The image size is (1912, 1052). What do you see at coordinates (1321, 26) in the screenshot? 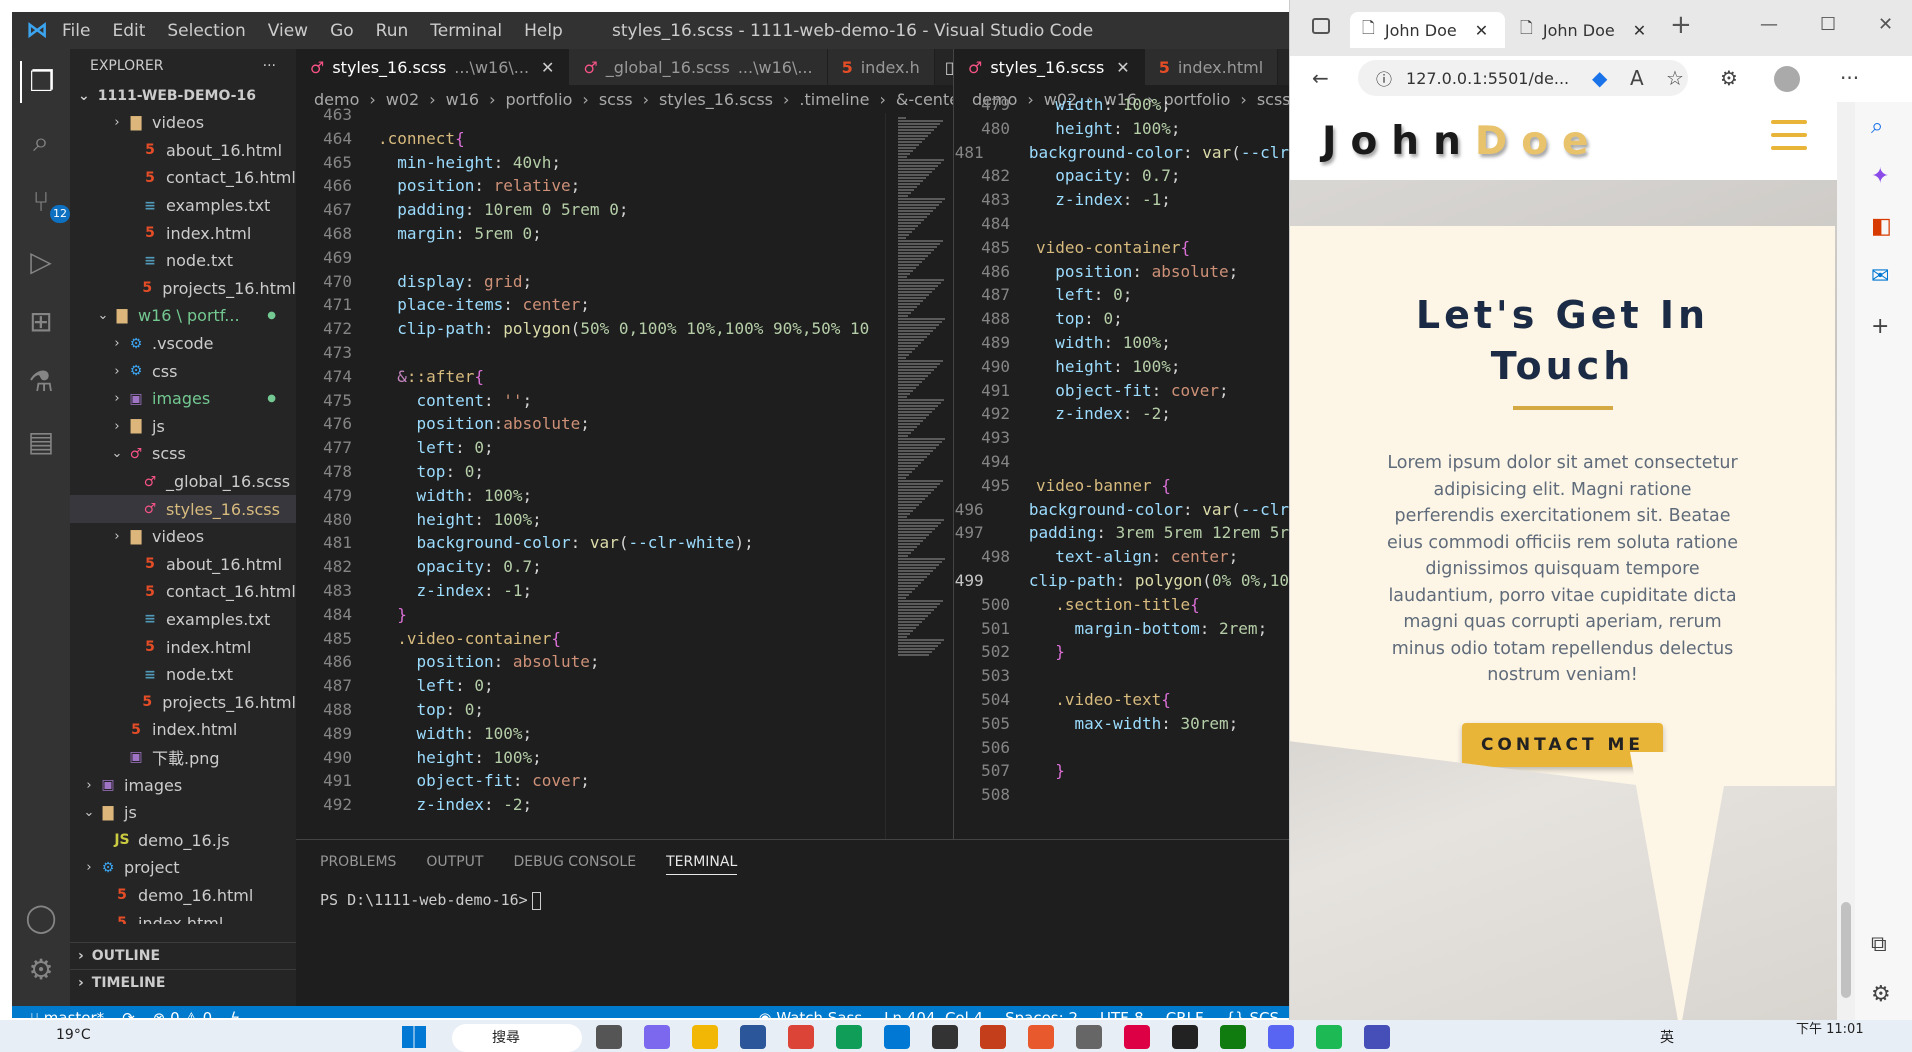
I see `tab-actions-icon` at bounding box center [1321, 26].